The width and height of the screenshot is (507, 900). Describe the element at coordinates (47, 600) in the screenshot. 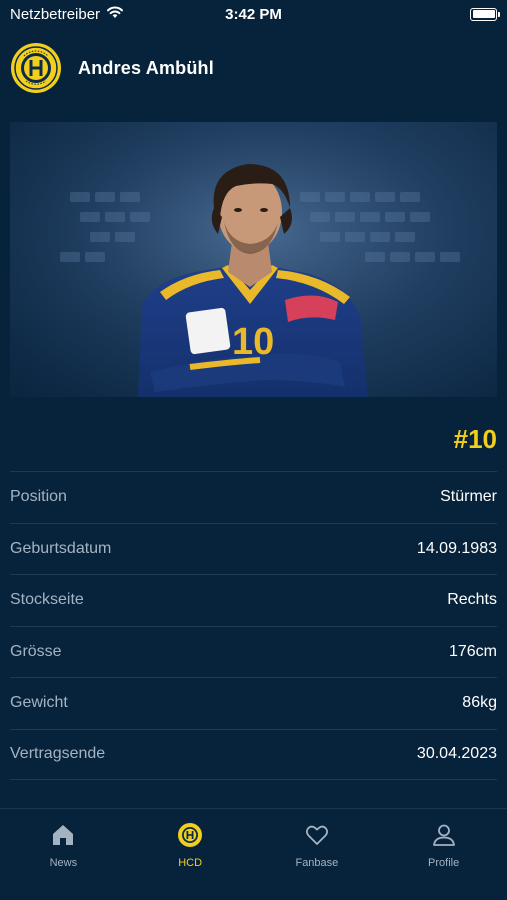

I see `detail-label: Stockseite` at that location.